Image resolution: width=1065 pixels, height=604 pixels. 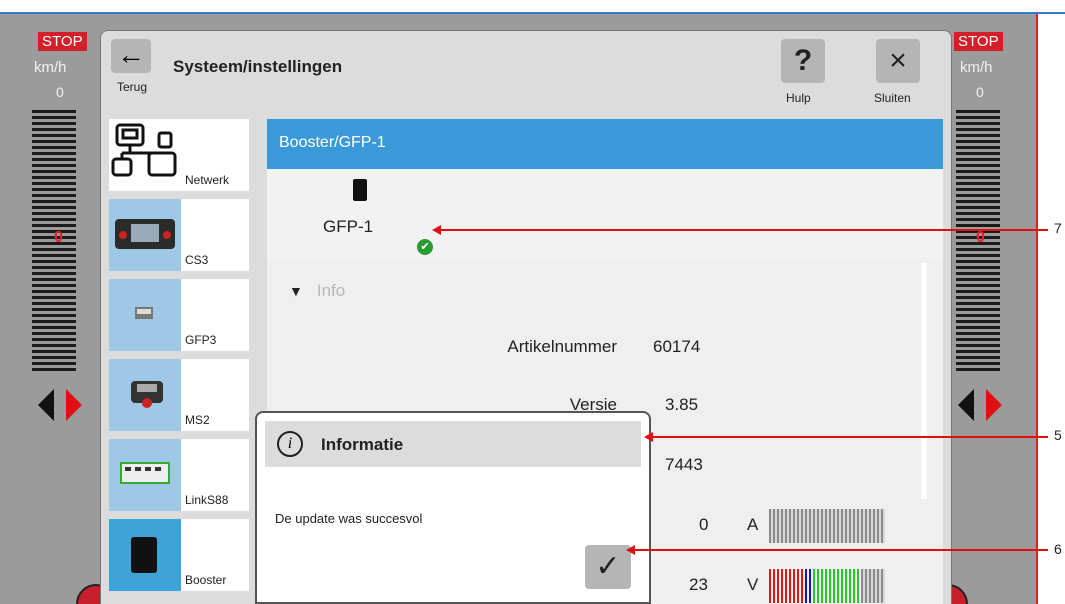 What do you see at coordinates (982, 309) in the screenshot?
I see `right-throttle: STOP km/h 0 0` at bounding box center [982, 309].